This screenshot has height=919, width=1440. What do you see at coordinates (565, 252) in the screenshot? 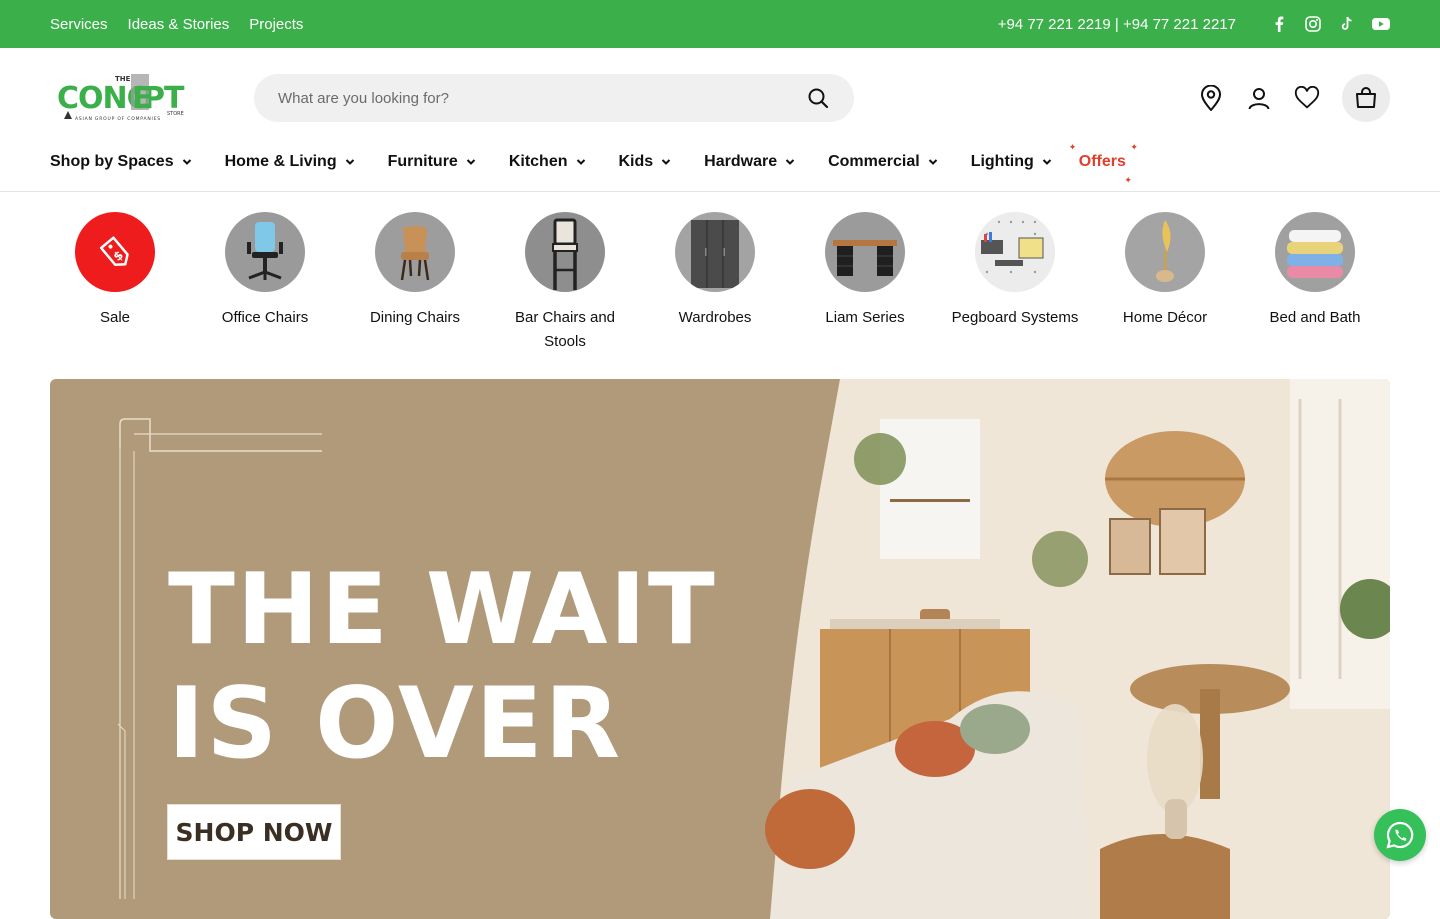
I see `bar-chair-image` at bounding box center [565, 252].